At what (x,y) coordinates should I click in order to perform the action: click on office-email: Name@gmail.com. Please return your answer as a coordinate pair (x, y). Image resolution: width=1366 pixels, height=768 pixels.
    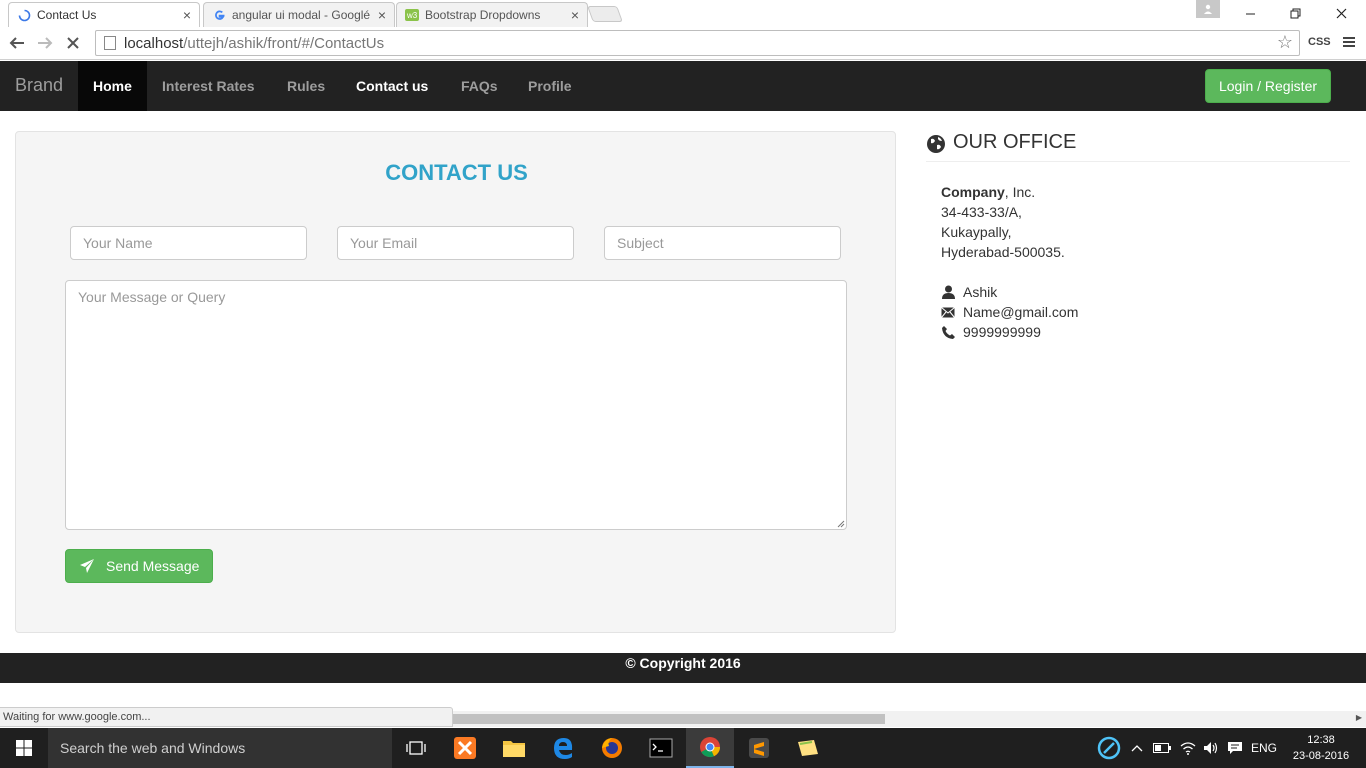
    Looking at the image, I should click on (1009, 312).